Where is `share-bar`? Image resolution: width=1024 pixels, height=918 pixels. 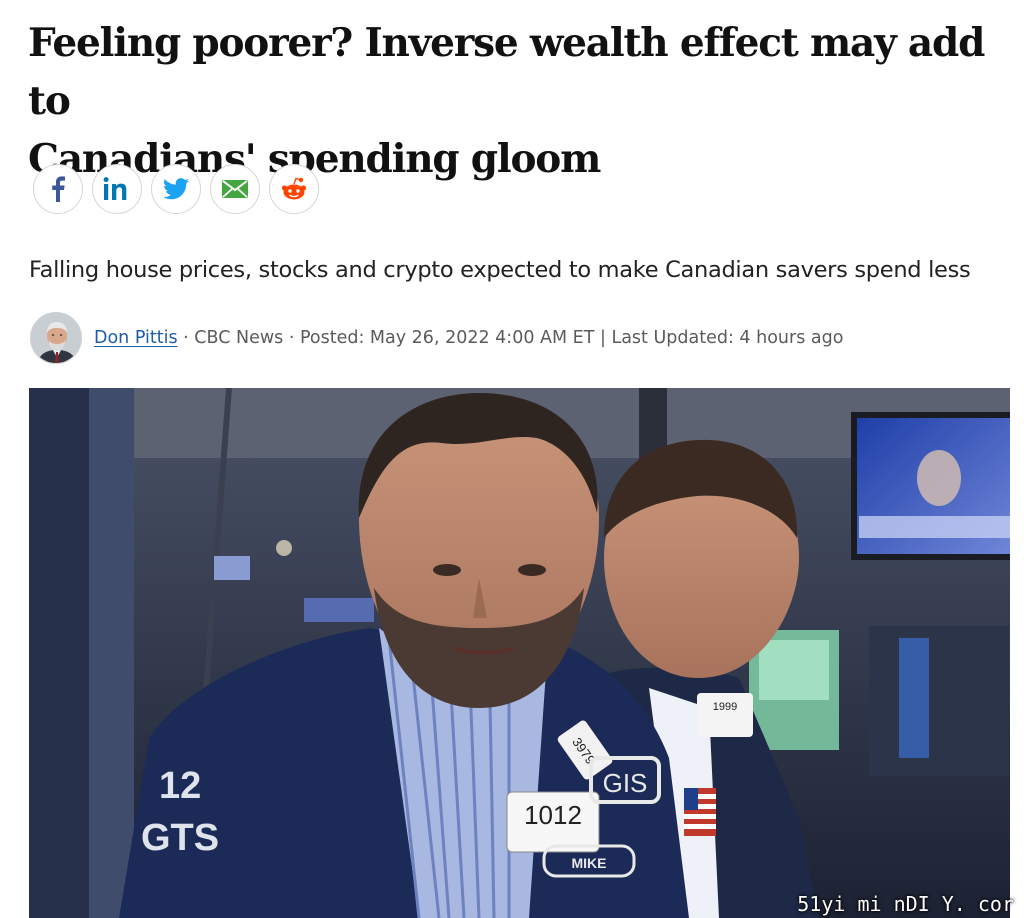
share-bar is located at coordinates (176, 189).